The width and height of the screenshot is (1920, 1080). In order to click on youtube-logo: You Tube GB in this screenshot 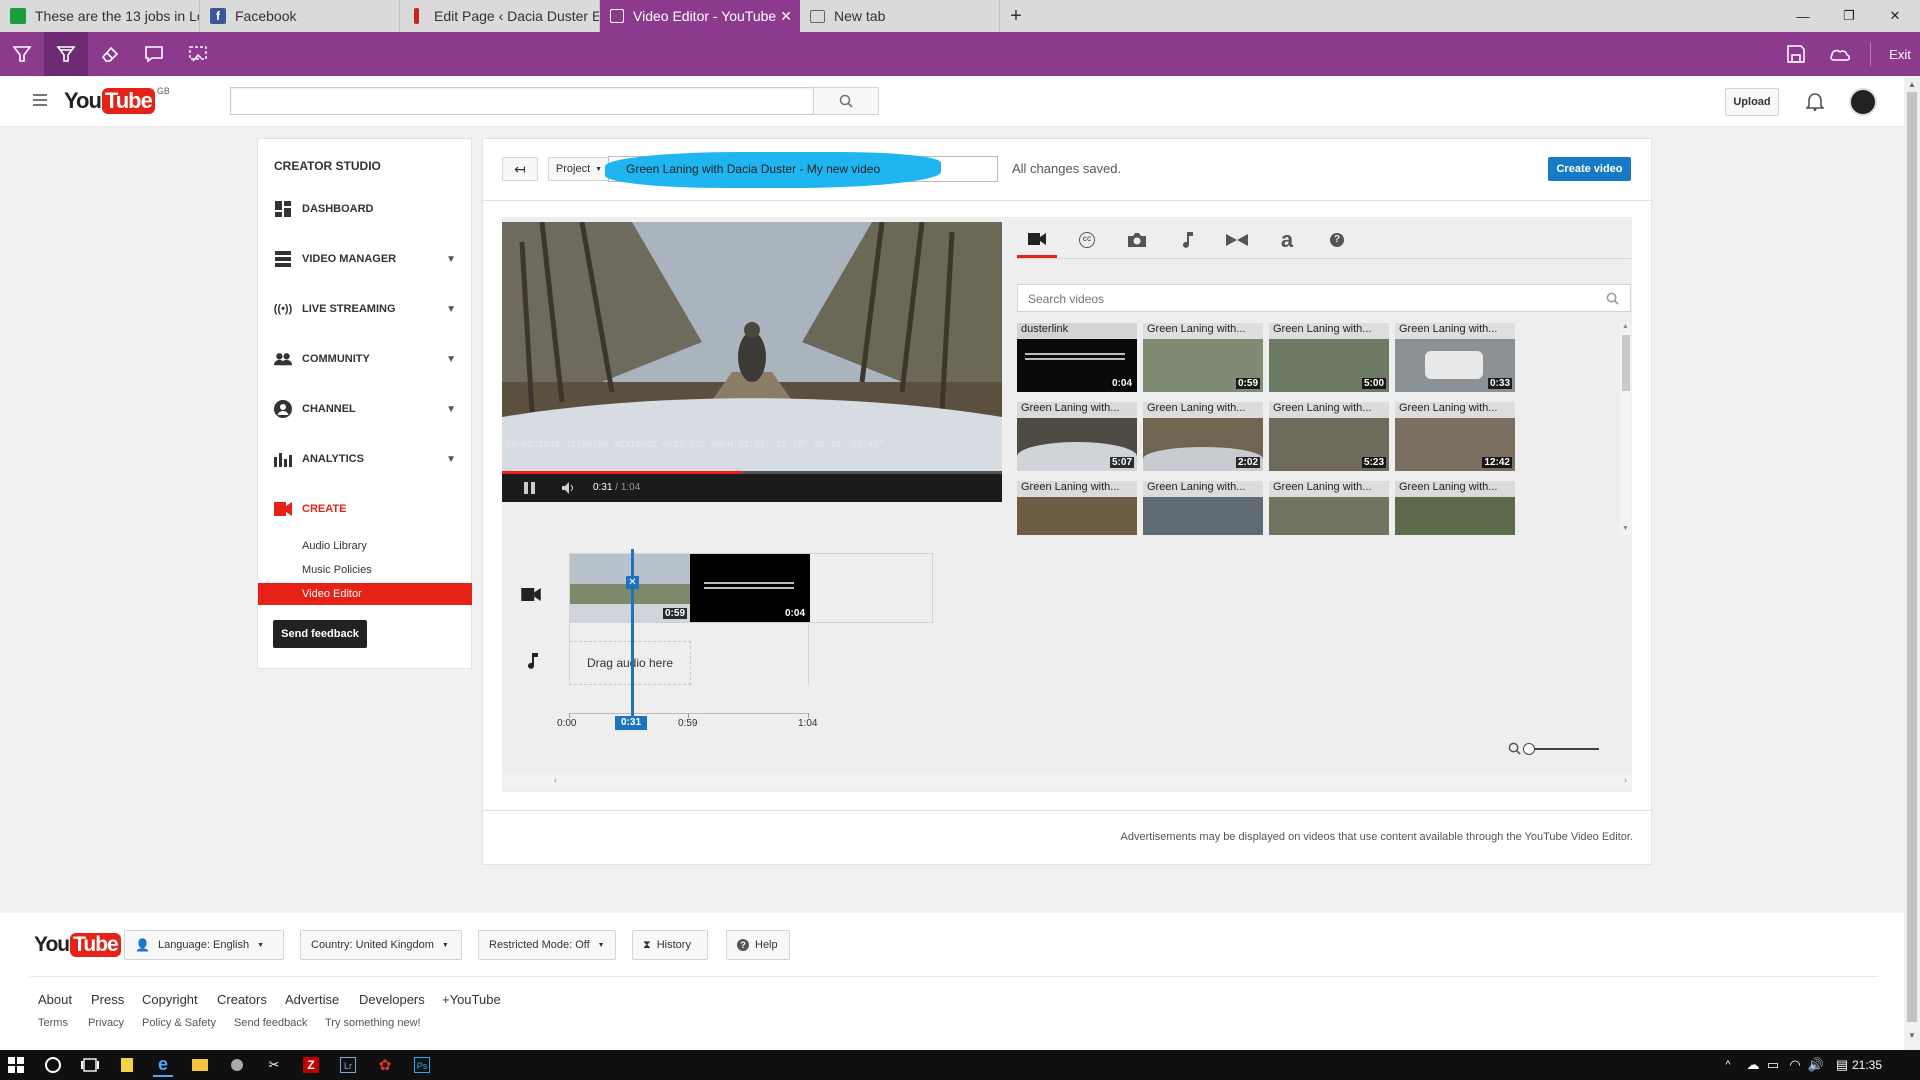, I will do `click(117, 101)`.